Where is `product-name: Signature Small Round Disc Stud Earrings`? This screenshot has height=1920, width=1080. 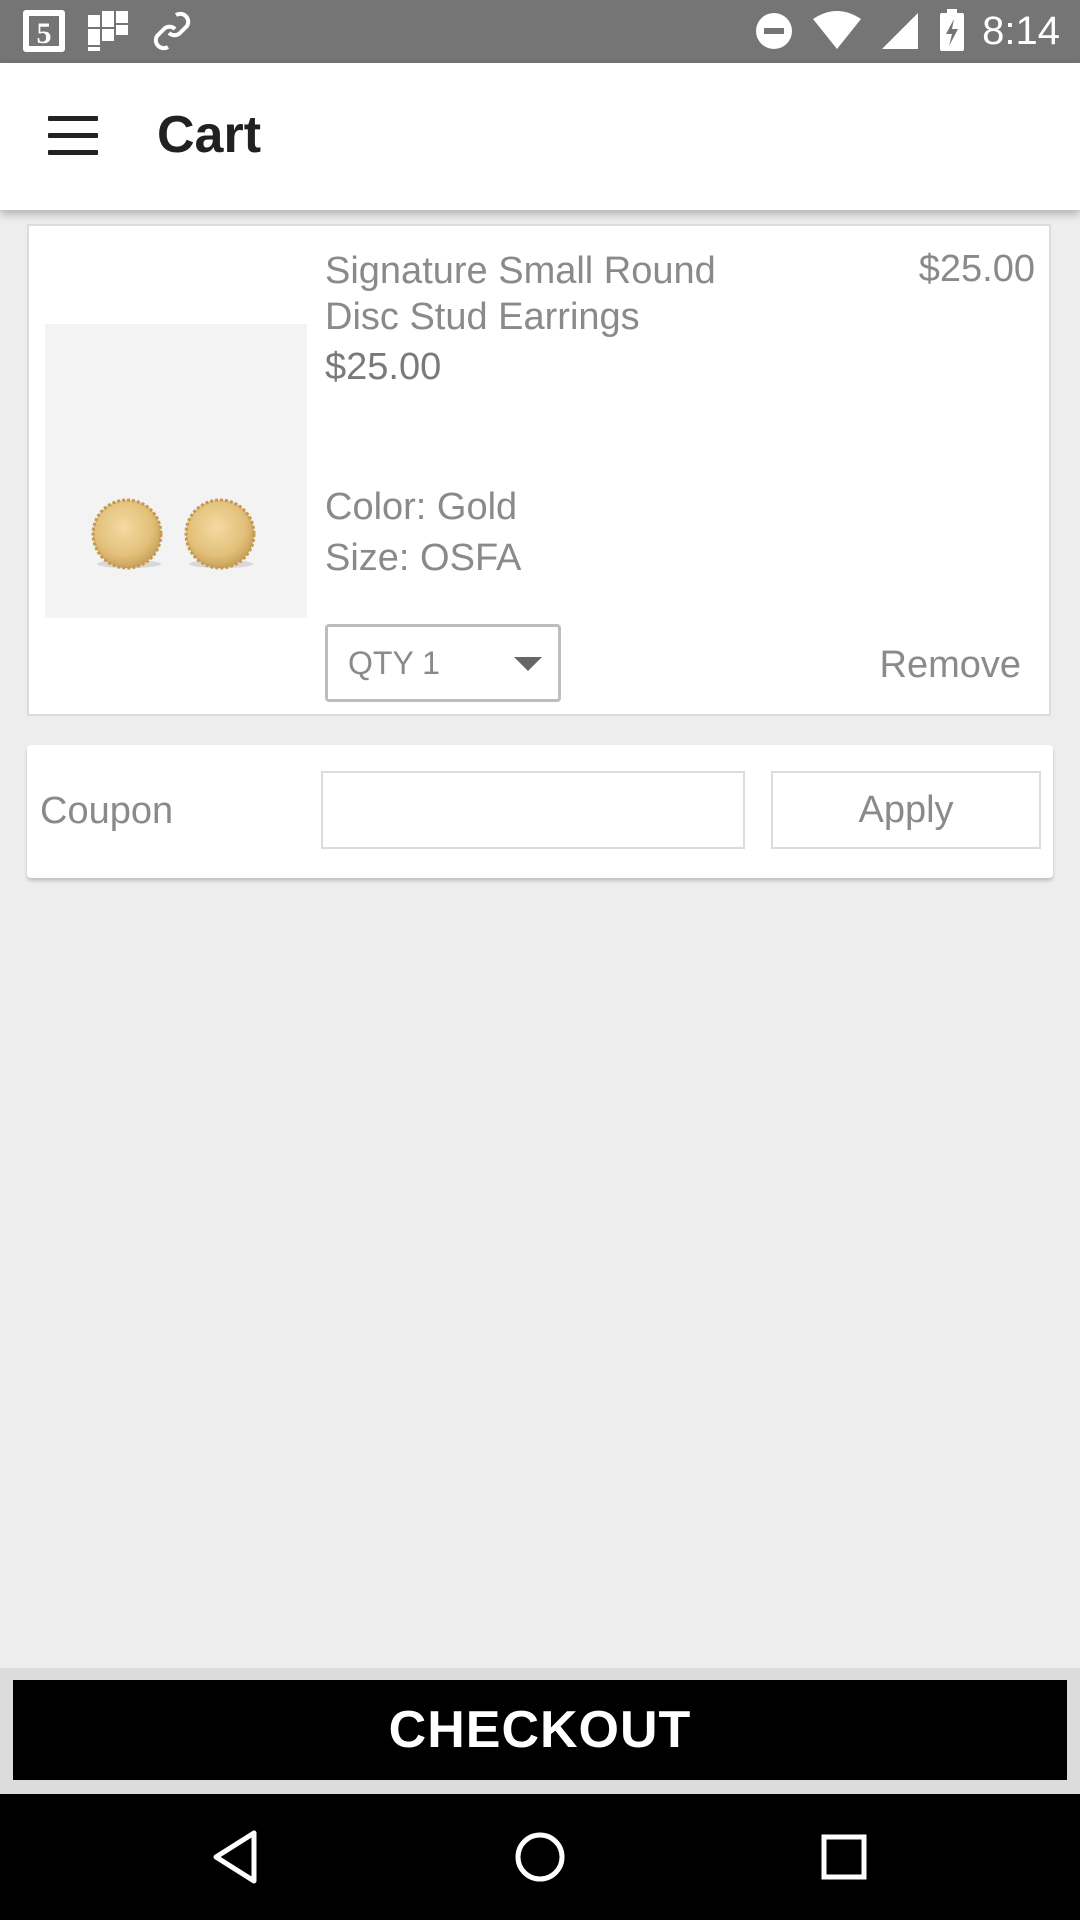 product-name: Signature Small Round Disc Stud Earrings is located at coordinates (540, 294).